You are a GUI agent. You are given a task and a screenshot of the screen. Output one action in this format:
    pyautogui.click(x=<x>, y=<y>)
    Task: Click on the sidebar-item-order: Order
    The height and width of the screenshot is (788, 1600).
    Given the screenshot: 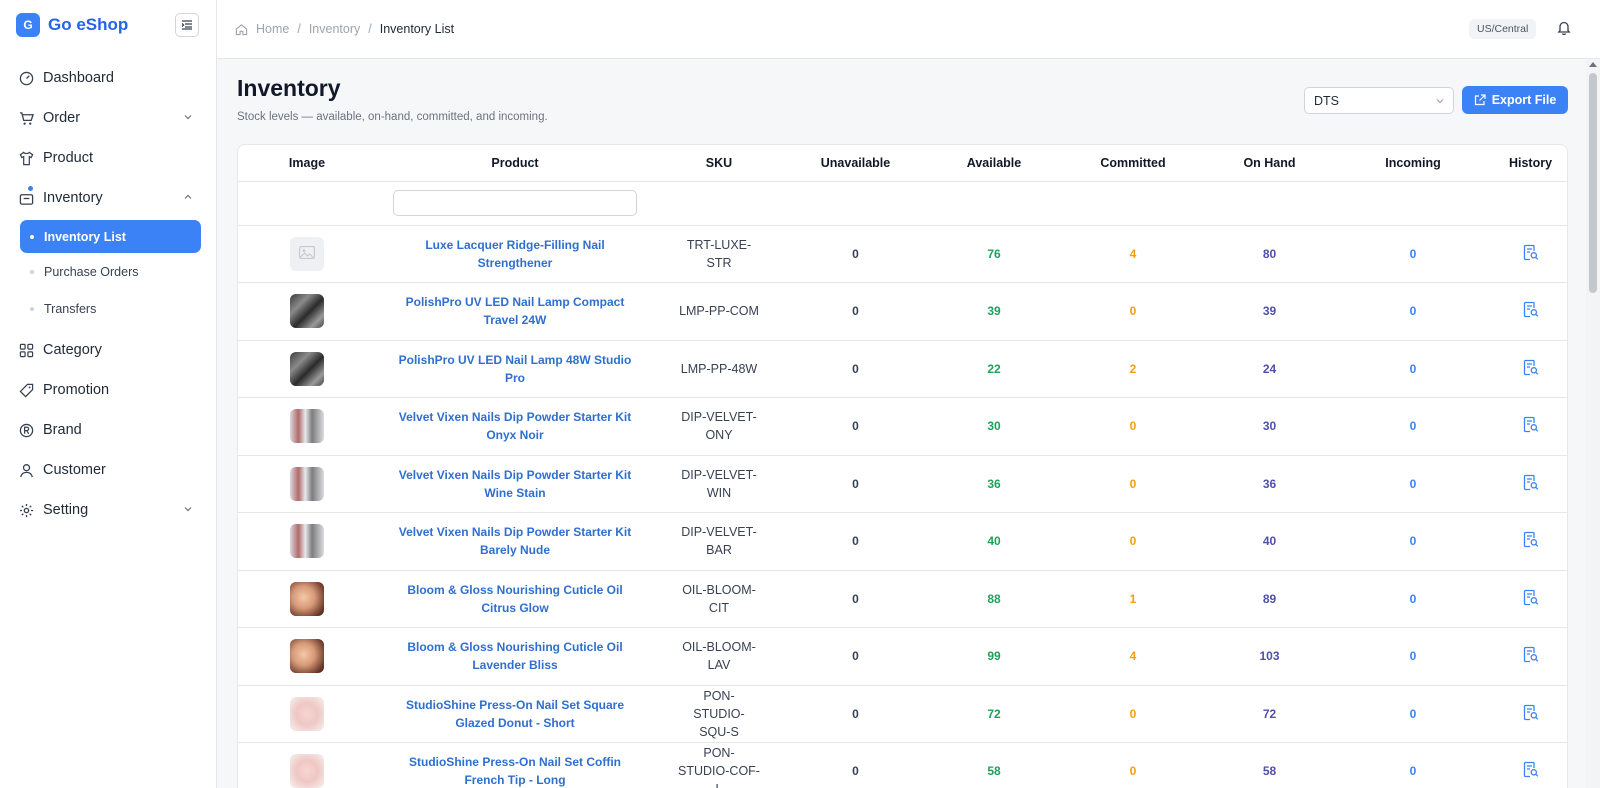 What is the action you would take?
    pyautogui.click(x=108, y=118)
    